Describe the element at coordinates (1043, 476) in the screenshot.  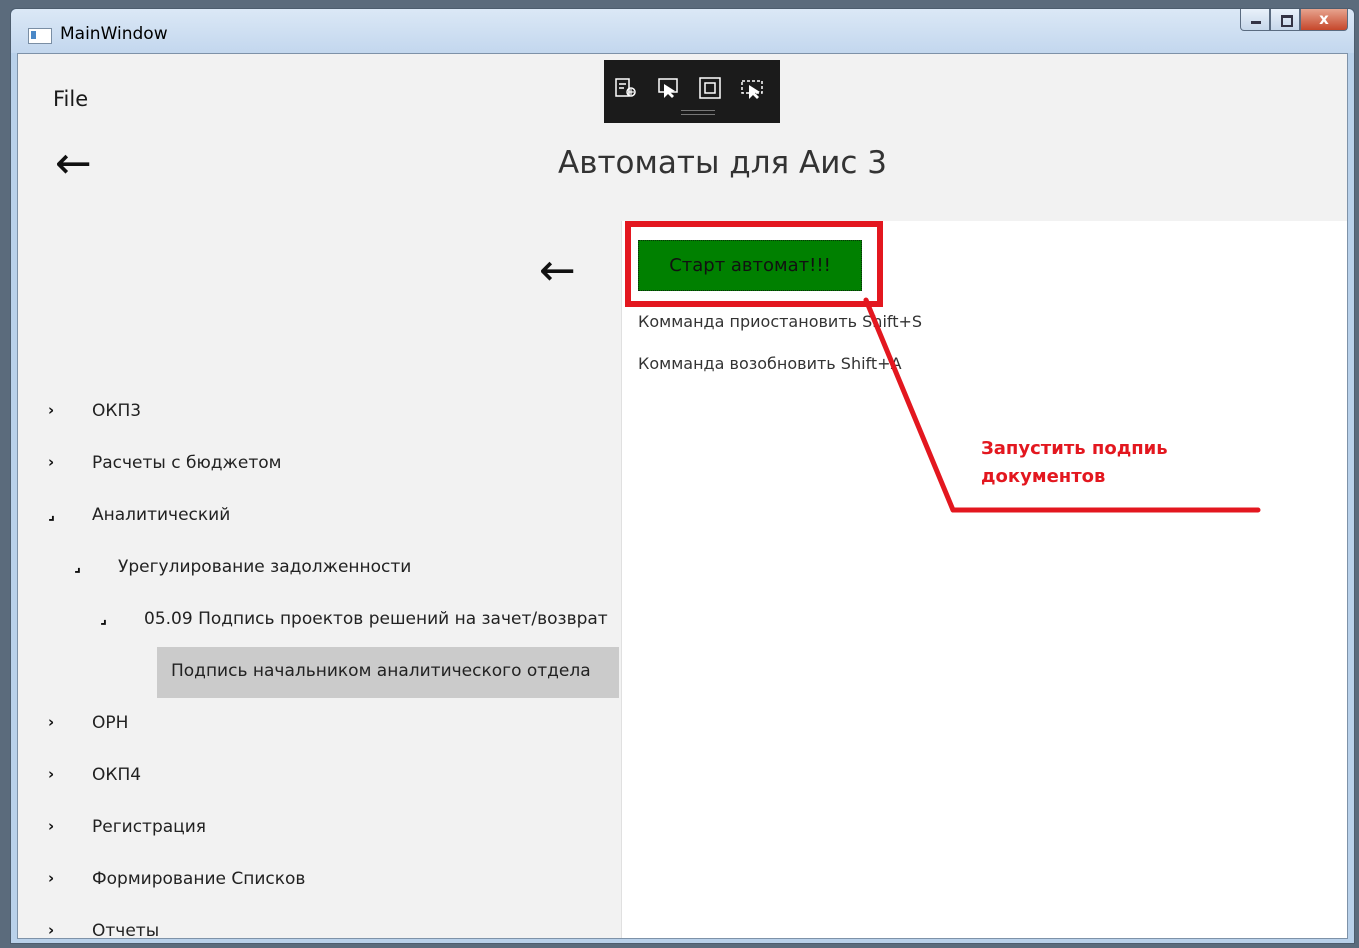
I see `annotation-line-2: документов` at that location.